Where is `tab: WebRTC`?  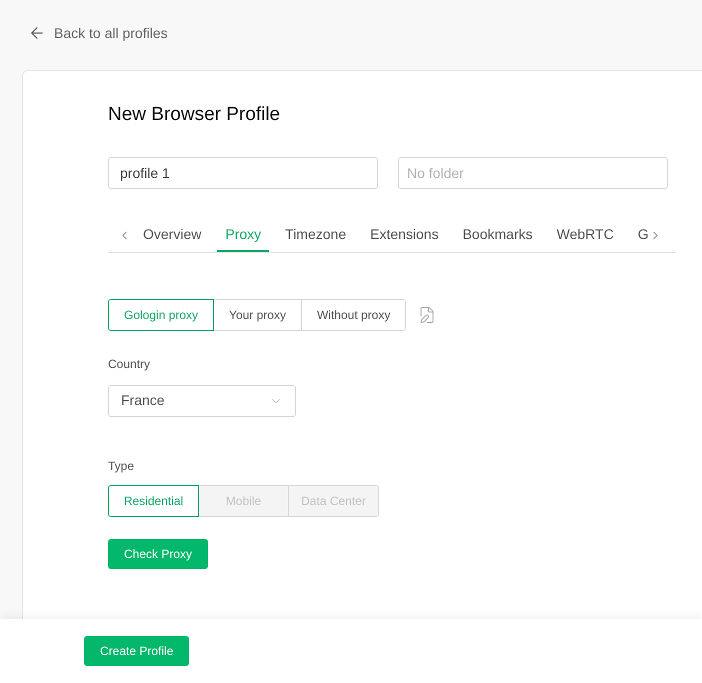
tab: WebRTC is located at coordinates (585, 235).